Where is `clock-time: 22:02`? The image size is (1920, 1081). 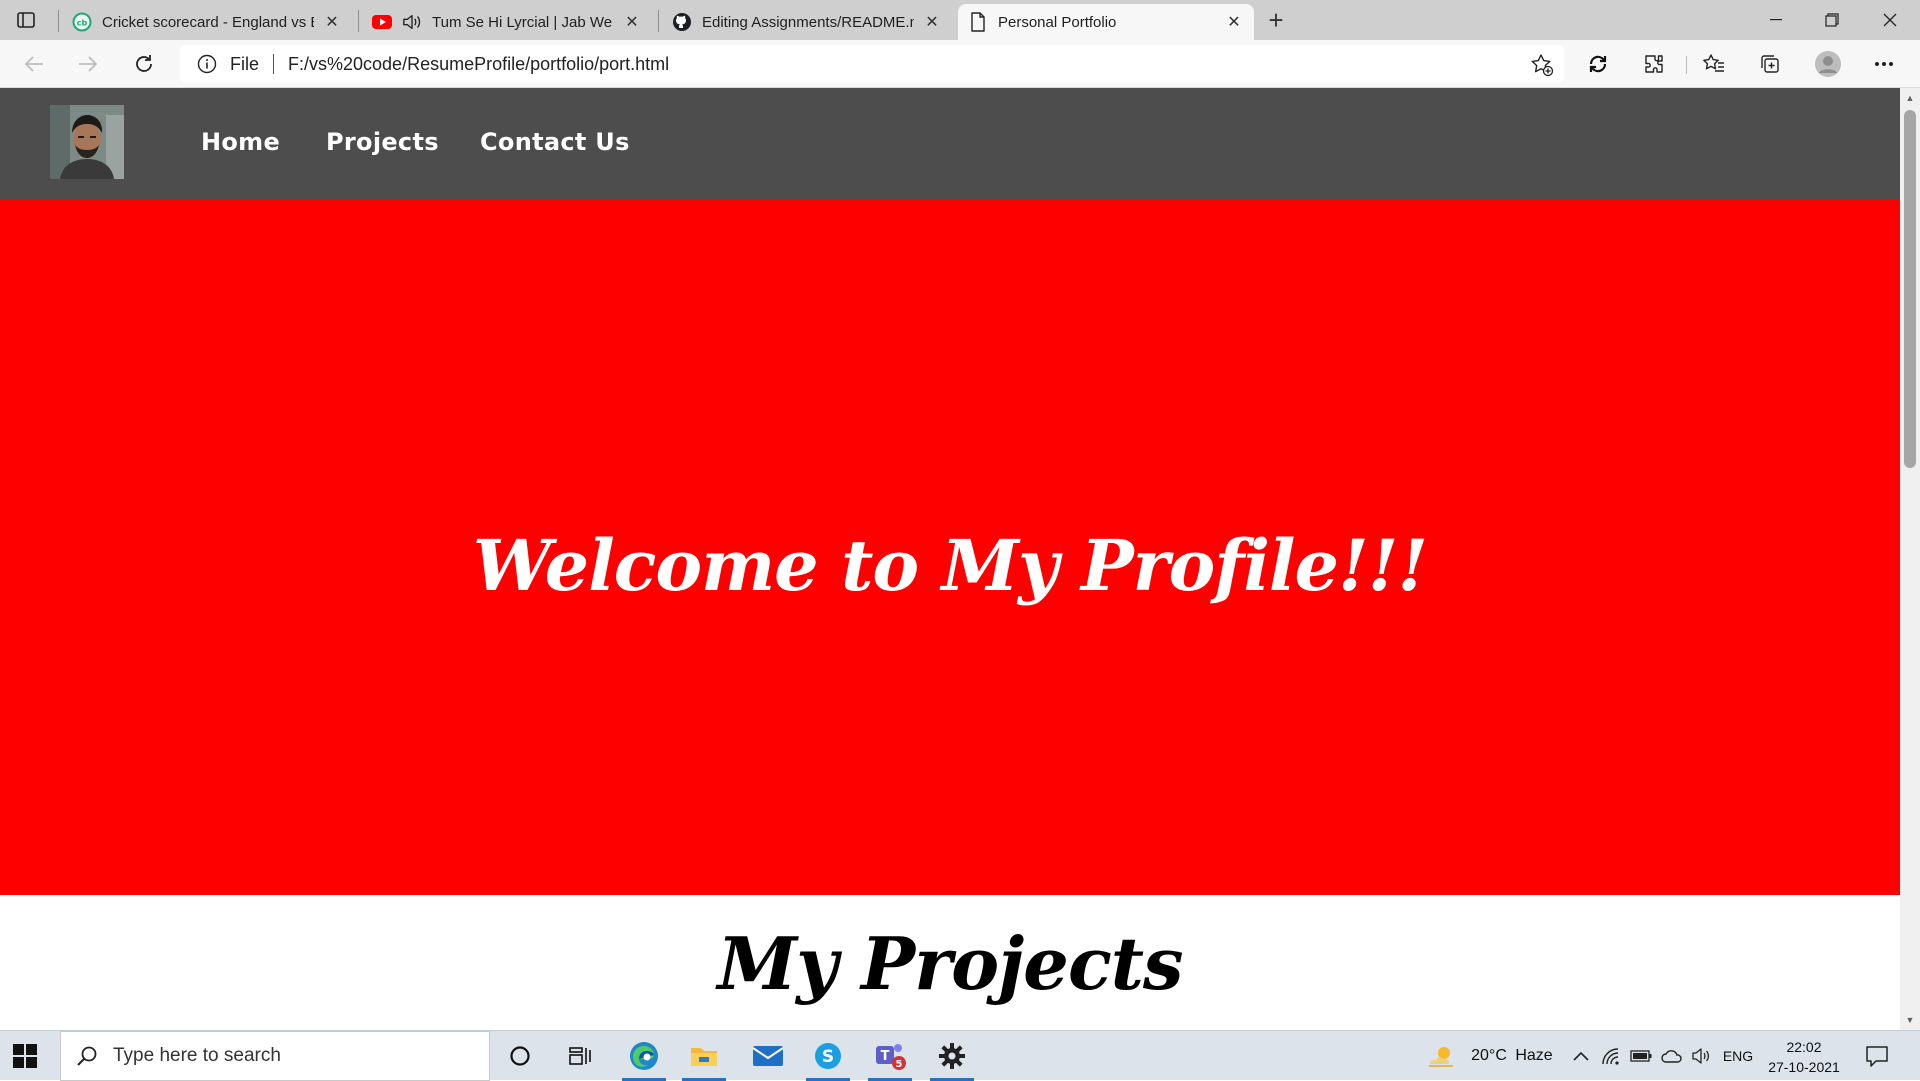 clock-time: 22:02 is located at coordinates (1804, 1047).